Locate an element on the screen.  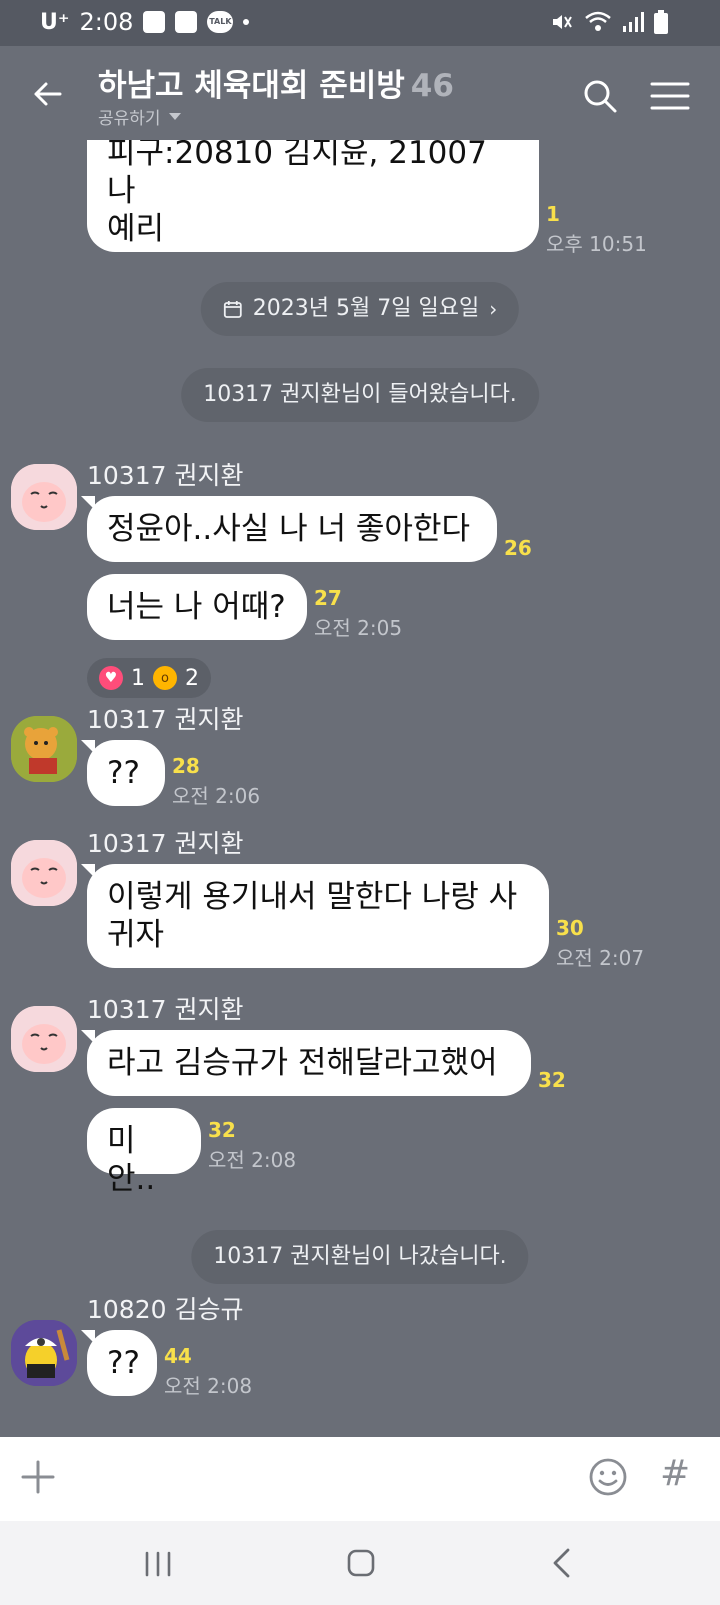
search-icon is located at coordinates (600, 96).